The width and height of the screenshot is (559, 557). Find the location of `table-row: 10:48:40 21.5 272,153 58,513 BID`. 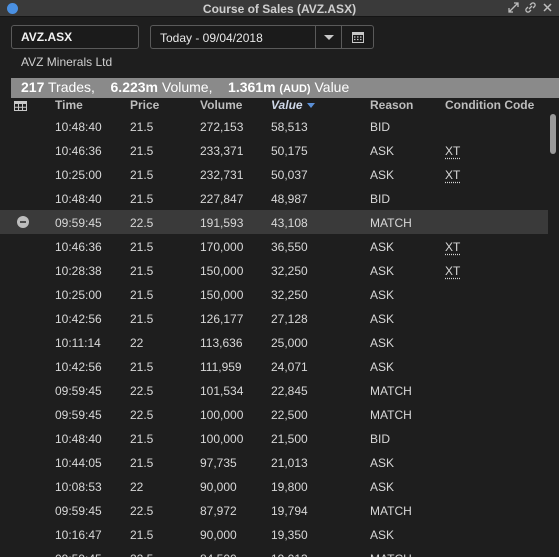

table-row: 10:48:40 21.5 272,153 58,513 BID is located at coordinates (274, 126).